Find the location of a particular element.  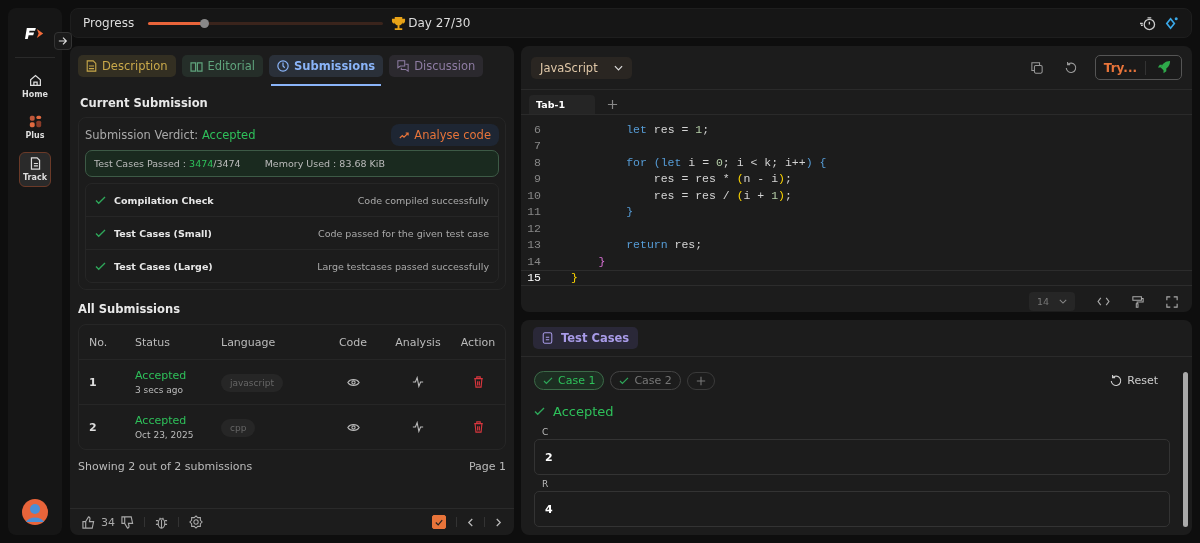

copy-icon is located at coordinates (1036, 67).